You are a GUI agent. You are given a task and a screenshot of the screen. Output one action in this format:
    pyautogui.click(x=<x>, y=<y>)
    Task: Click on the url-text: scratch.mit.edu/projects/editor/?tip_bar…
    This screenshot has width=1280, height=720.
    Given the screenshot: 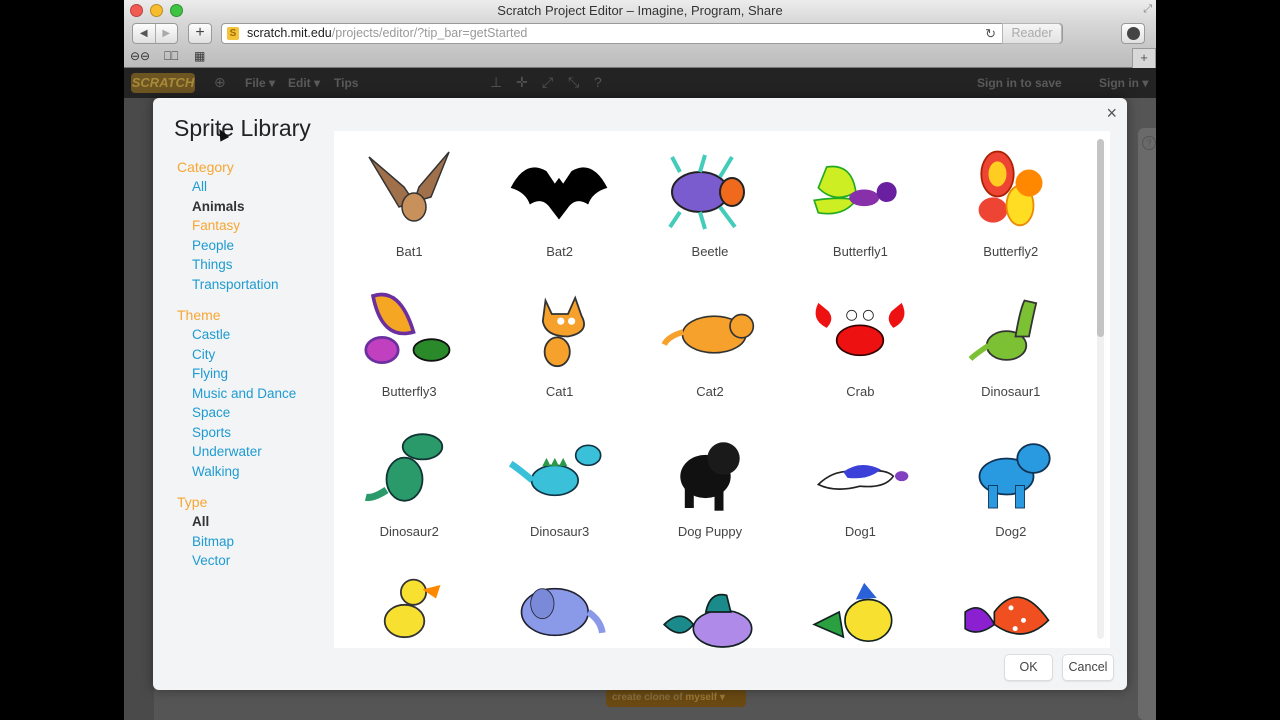 What is the action you would take?
    pyautogui.click(x=387, y=33)
    